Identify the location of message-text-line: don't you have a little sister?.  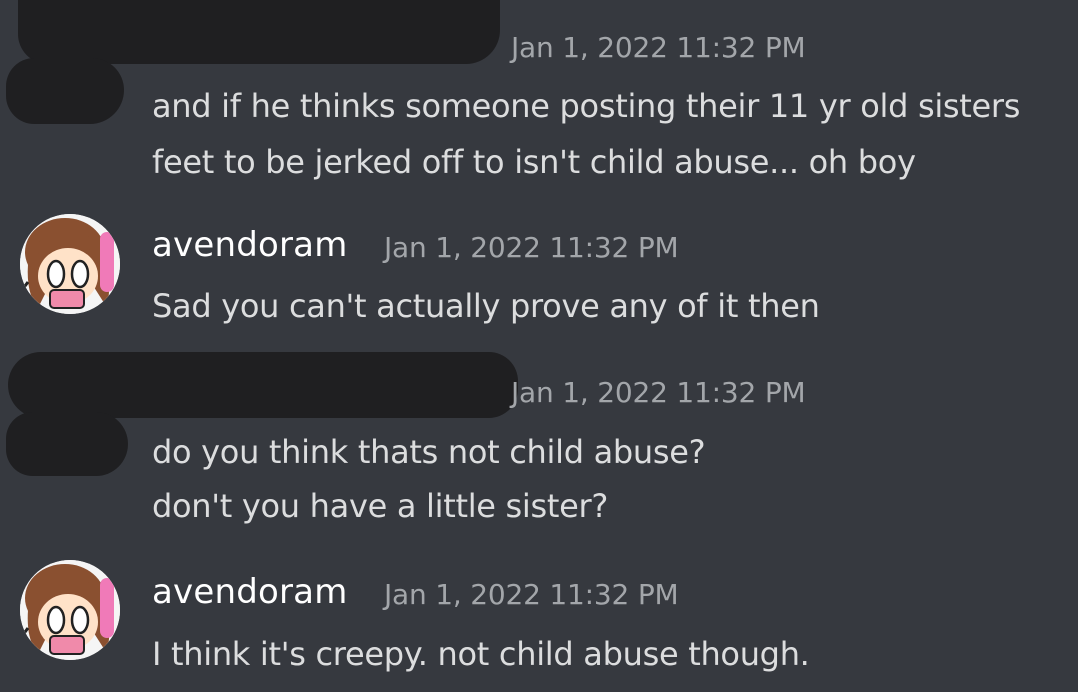
(380, 506).